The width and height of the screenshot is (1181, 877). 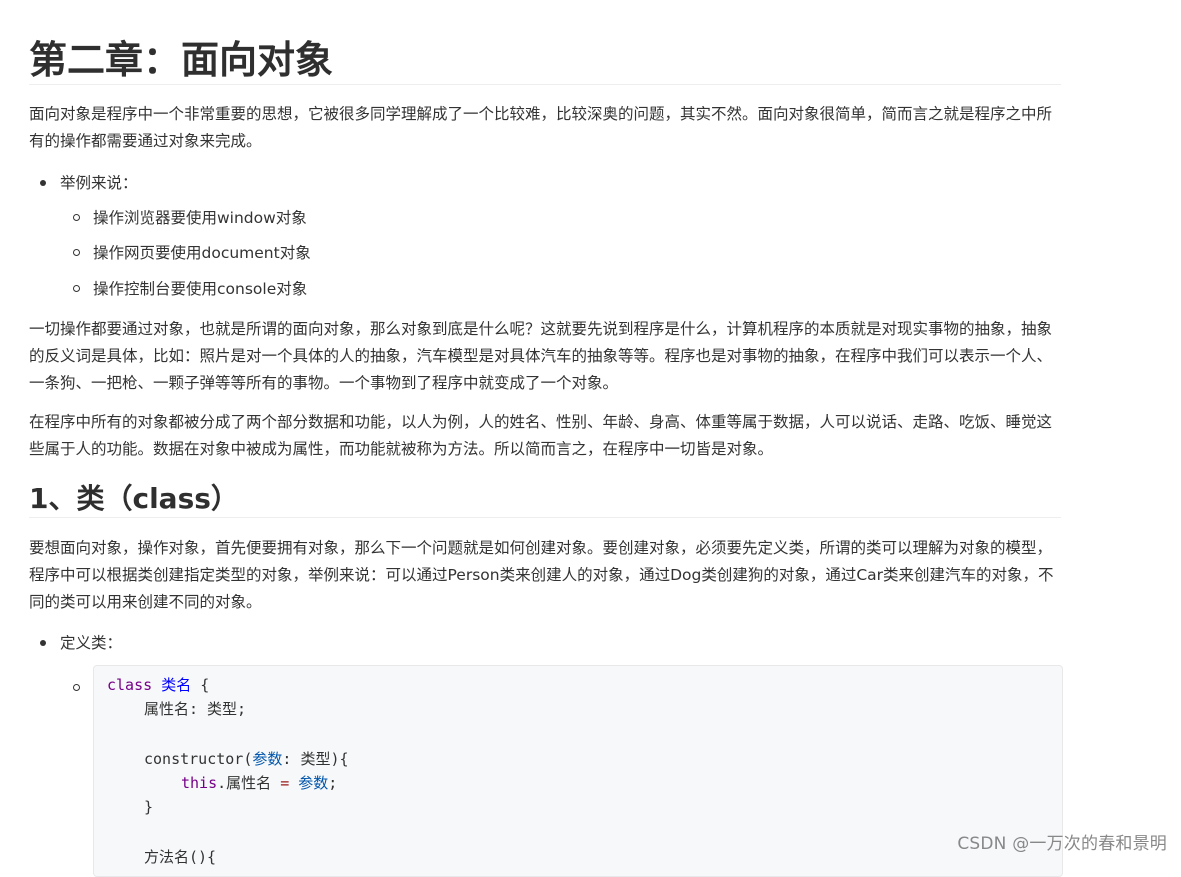 I want to click on code-text: }, so click(x=149, y=807).